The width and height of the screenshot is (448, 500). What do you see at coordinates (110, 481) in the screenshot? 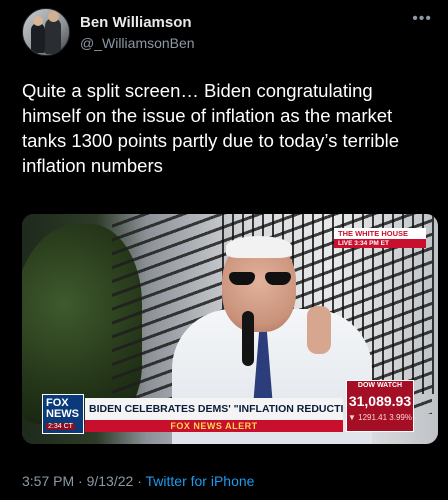
I see `tweet-date: 9/13/22` at bounding box center [110, 481].